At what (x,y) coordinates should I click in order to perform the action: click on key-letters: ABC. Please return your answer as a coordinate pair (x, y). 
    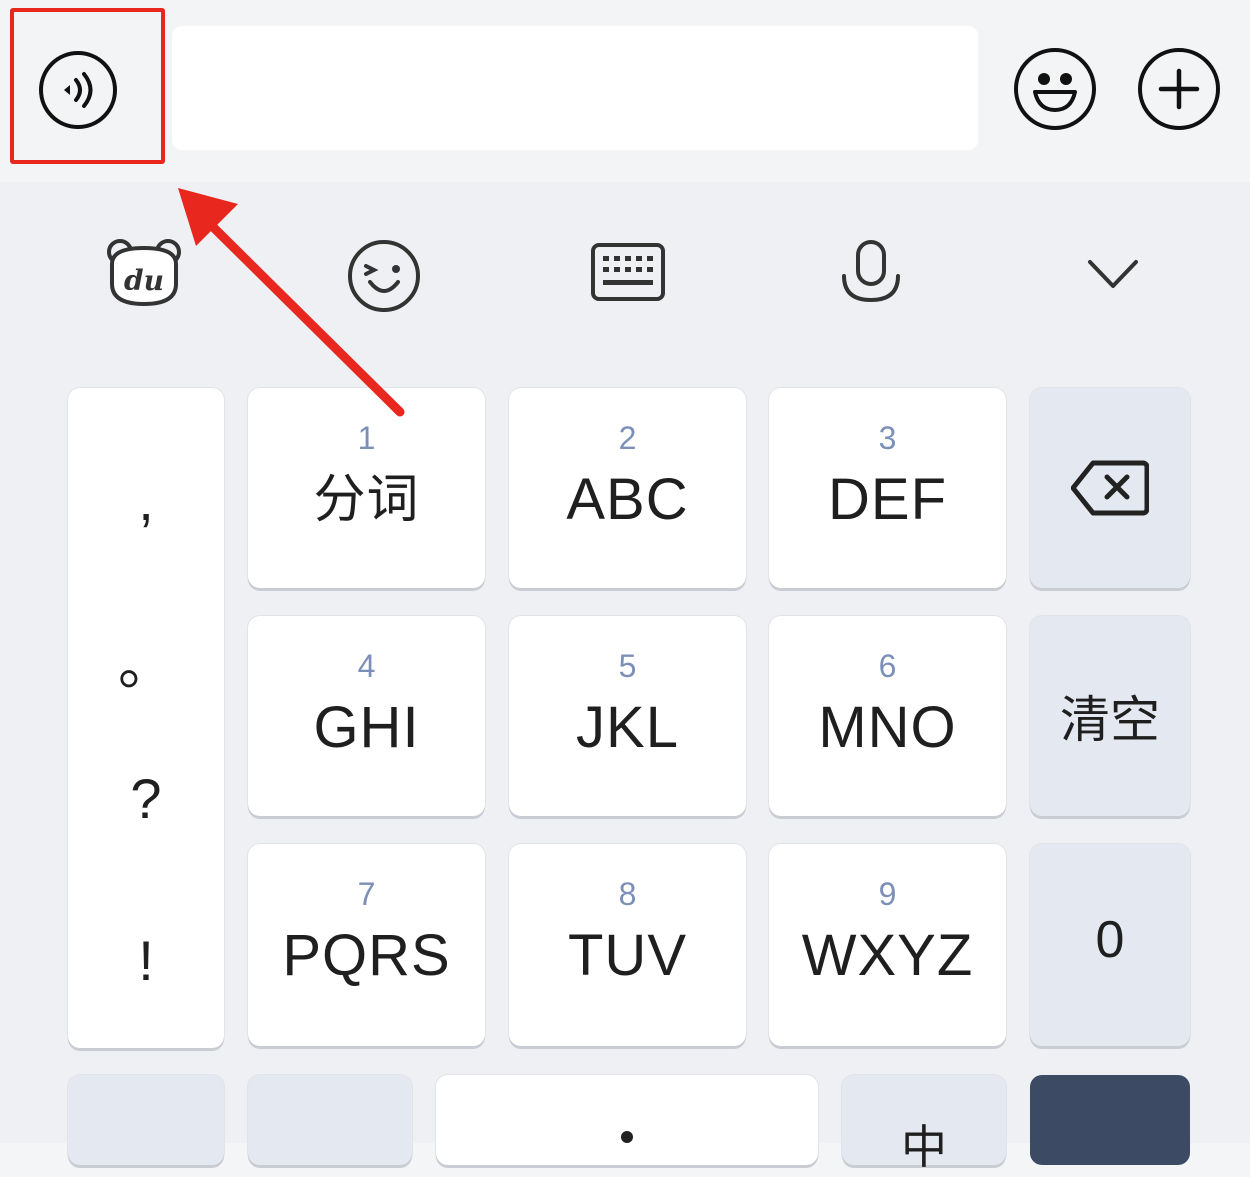
    Looking at the image, I should click on (627, 499).